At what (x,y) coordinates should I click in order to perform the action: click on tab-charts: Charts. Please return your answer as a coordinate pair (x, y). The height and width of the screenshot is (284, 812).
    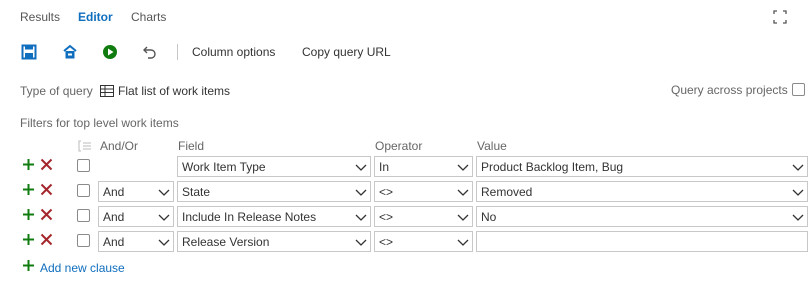
    Looking at the image, I should click on (148, 17).